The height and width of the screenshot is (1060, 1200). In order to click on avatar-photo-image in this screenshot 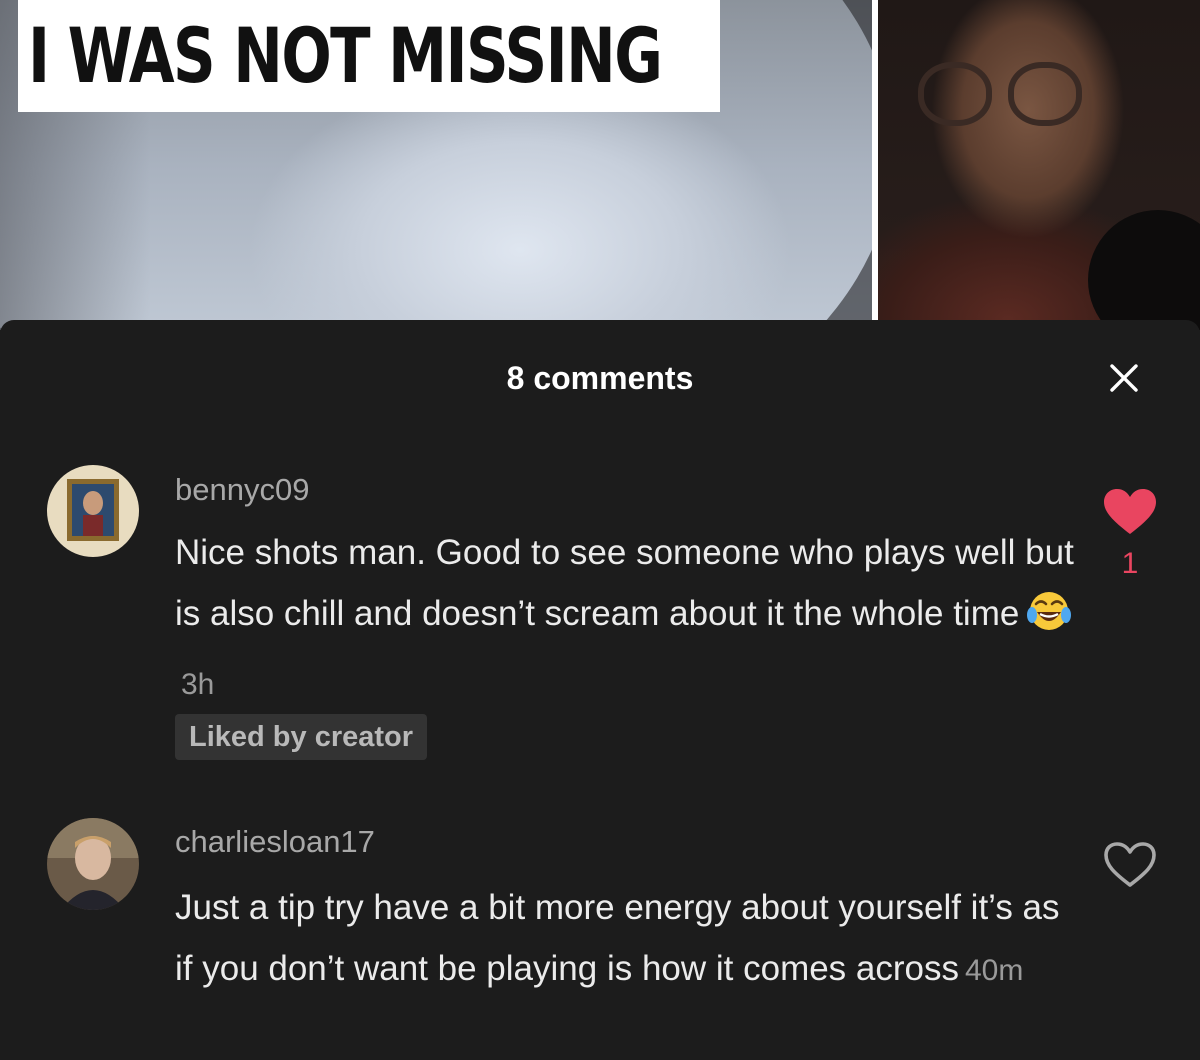, I will do `click(93, 864)`.